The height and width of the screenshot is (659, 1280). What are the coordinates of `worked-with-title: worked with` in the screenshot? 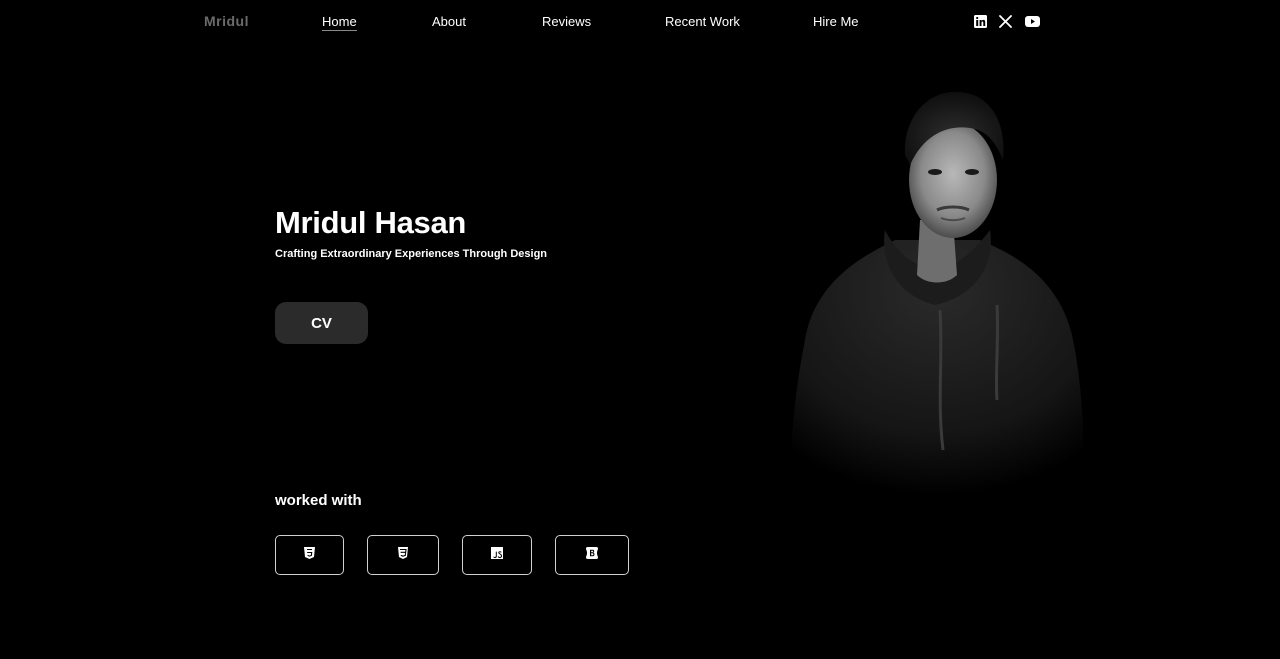 It's located at (318, 500).